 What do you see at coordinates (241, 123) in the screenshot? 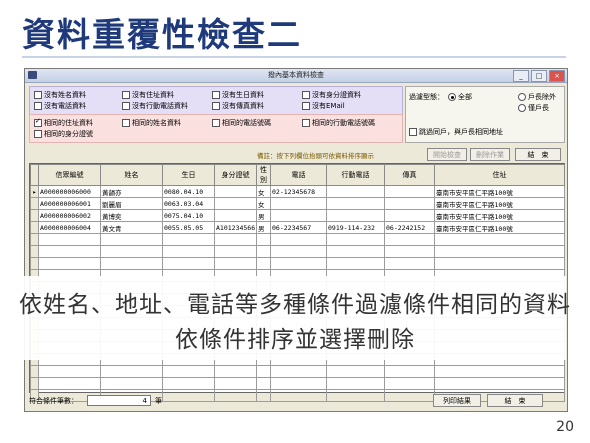
I see `same-filter-checkbox: 相同的電話號碼` at bounding box center [241, 123].